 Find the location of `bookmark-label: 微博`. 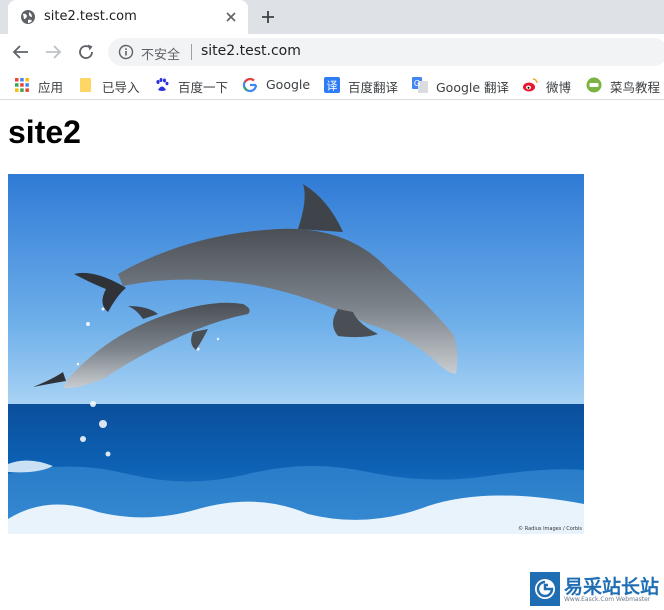

bookmark-label: 微博 is located at coordinates (559, 87).